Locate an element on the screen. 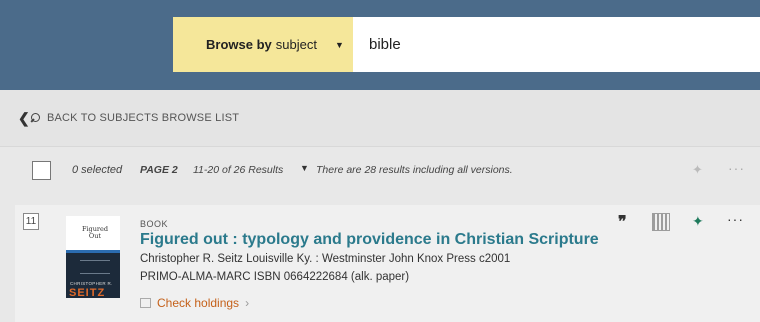  chevron-right-icon: › is located at coordinates (247, 303).